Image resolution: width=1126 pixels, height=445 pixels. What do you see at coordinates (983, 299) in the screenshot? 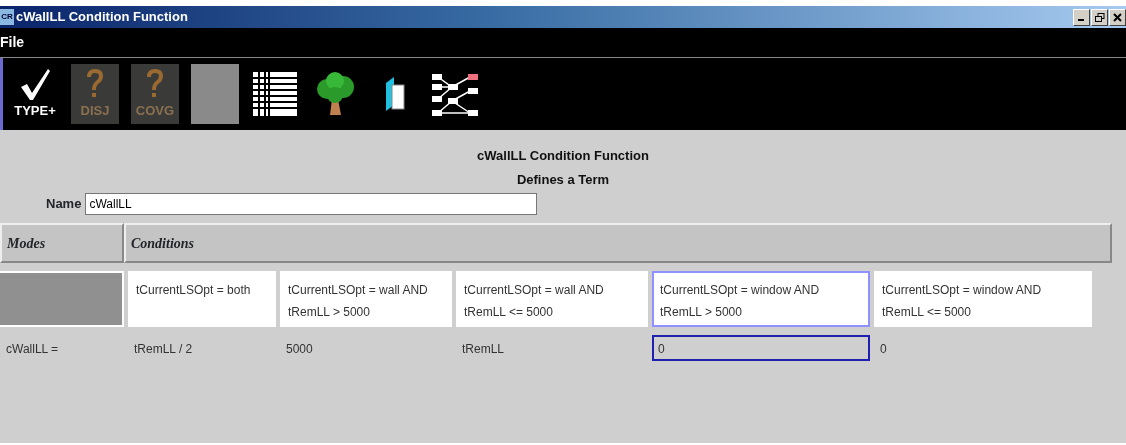
I see `condition-cell: tCurrentLSOpt = window AND tRemLL <= 5000` at bounding box center [983, 299].